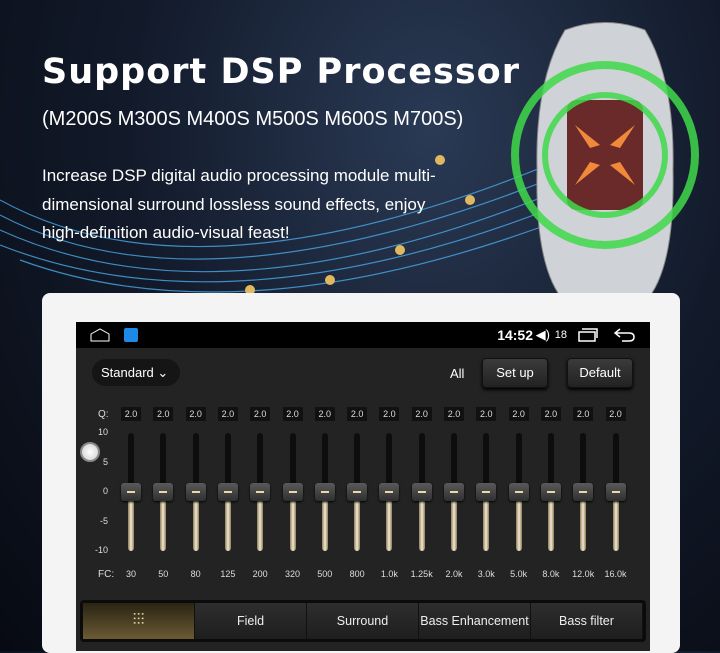 This screenshot has height=653, width=720. What do you see at coordinates (583, 574) in the screenshot?
I see `fc-value: 12.0k` at bounding box center [583, 574].